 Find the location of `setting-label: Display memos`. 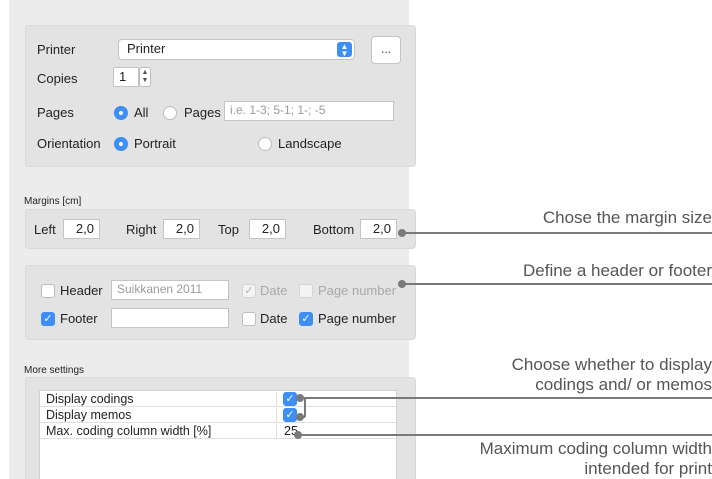

setting-label: Display memos is located at coordinates (89, 415).